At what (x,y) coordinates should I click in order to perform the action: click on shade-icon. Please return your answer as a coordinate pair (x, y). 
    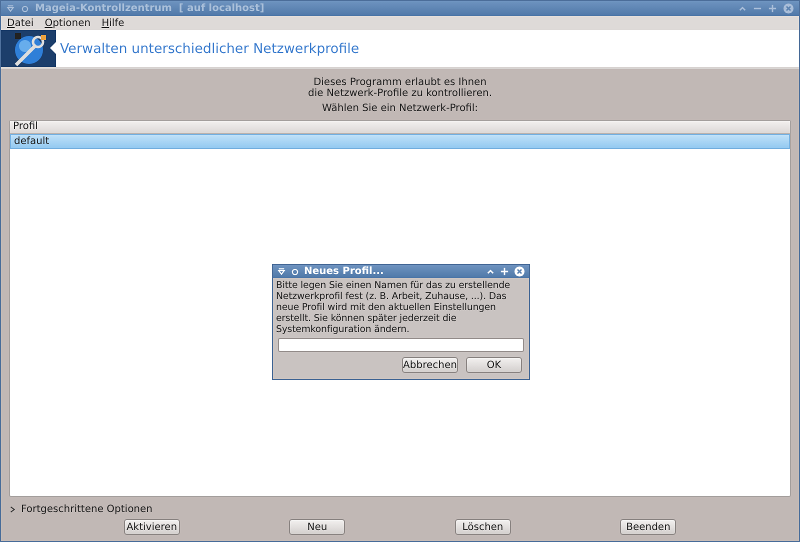
    Looking at the image, I should click on (10, 8).